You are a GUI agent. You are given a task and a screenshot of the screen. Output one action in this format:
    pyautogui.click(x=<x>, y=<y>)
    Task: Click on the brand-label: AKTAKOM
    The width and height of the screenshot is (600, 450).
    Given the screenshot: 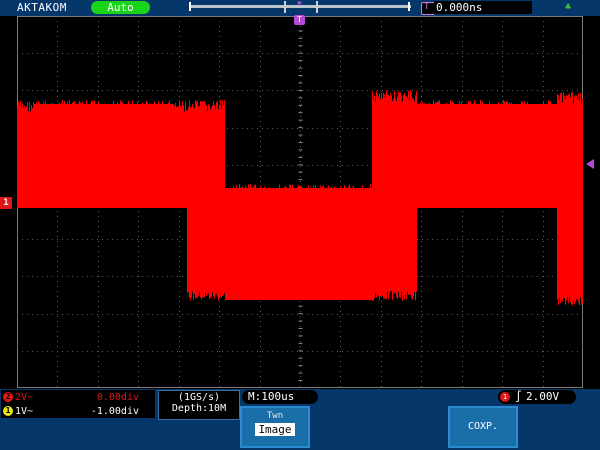 What is the action you would take?
    pyautogui.click(x=42, y=7)
    